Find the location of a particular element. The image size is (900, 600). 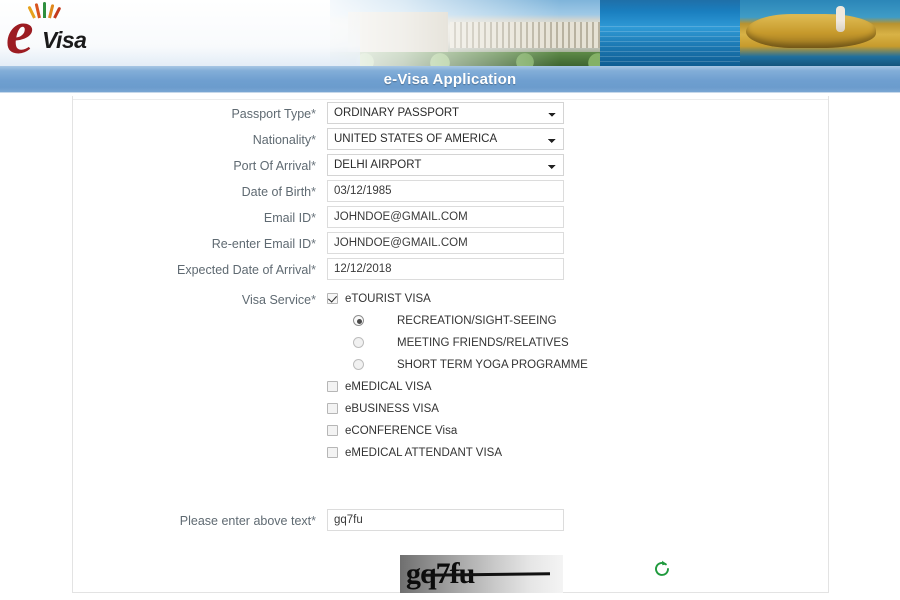

logo-word-visa: Visa is located at coordinates (64, 40).